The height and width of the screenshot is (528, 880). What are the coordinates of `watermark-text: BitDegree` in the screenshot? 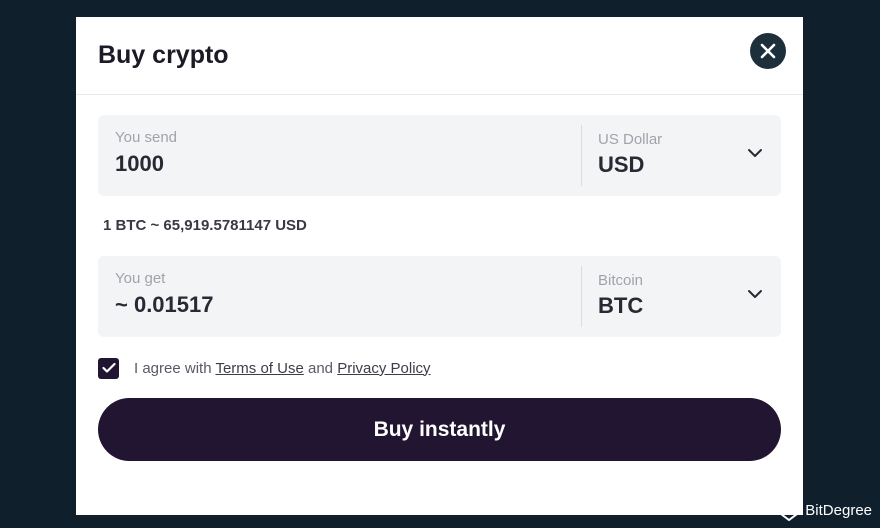 It's located at (838, 510).